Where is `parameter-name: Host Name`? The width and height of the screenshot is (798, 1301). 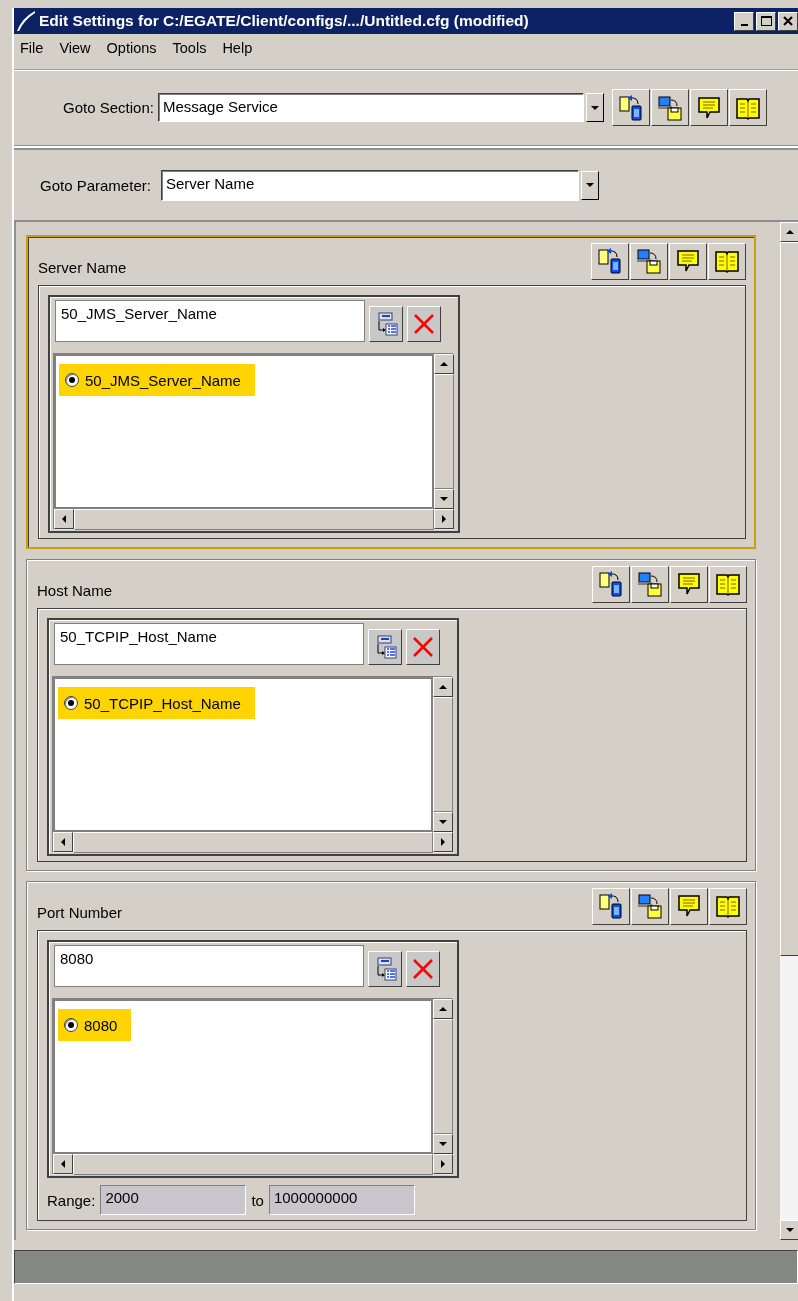
parameter-name: Host Name is located at coordinates (75, 590).